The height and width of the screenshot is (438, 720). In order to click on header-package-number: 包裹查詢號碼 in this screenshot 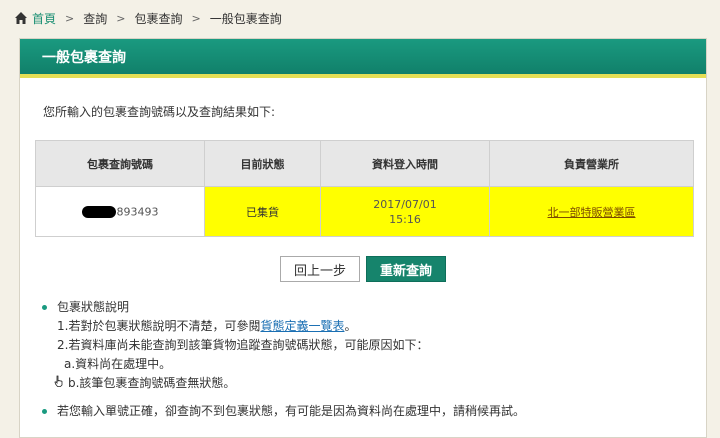, I will do `click(120, 163)`.